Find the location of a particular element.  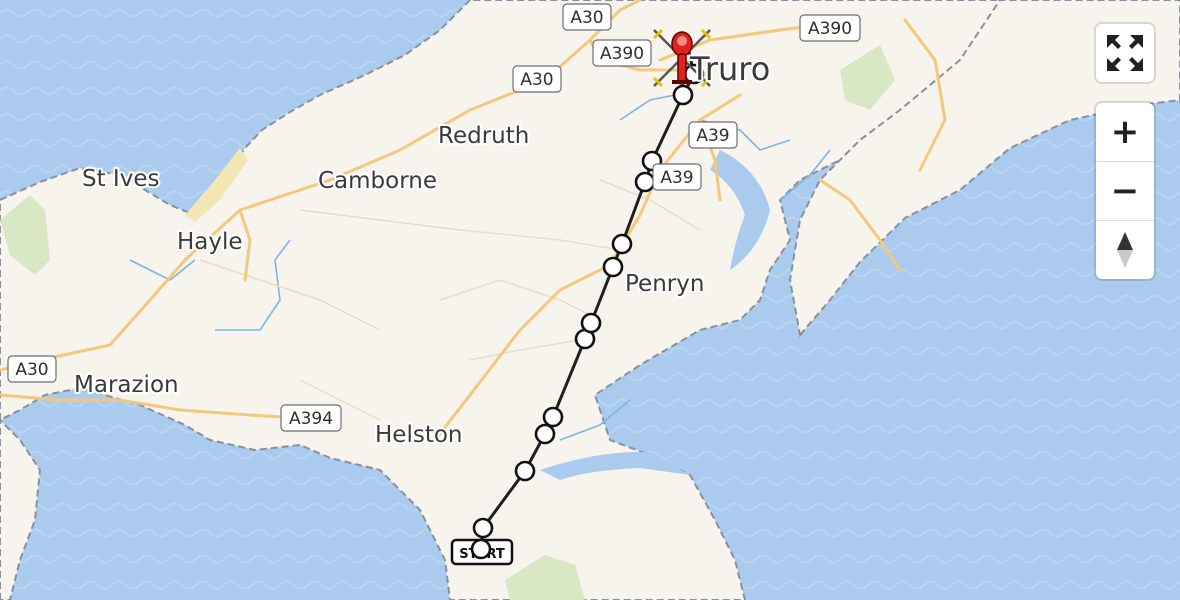

road-shield-a30-top: A30 is located at coordinates (587, 17).